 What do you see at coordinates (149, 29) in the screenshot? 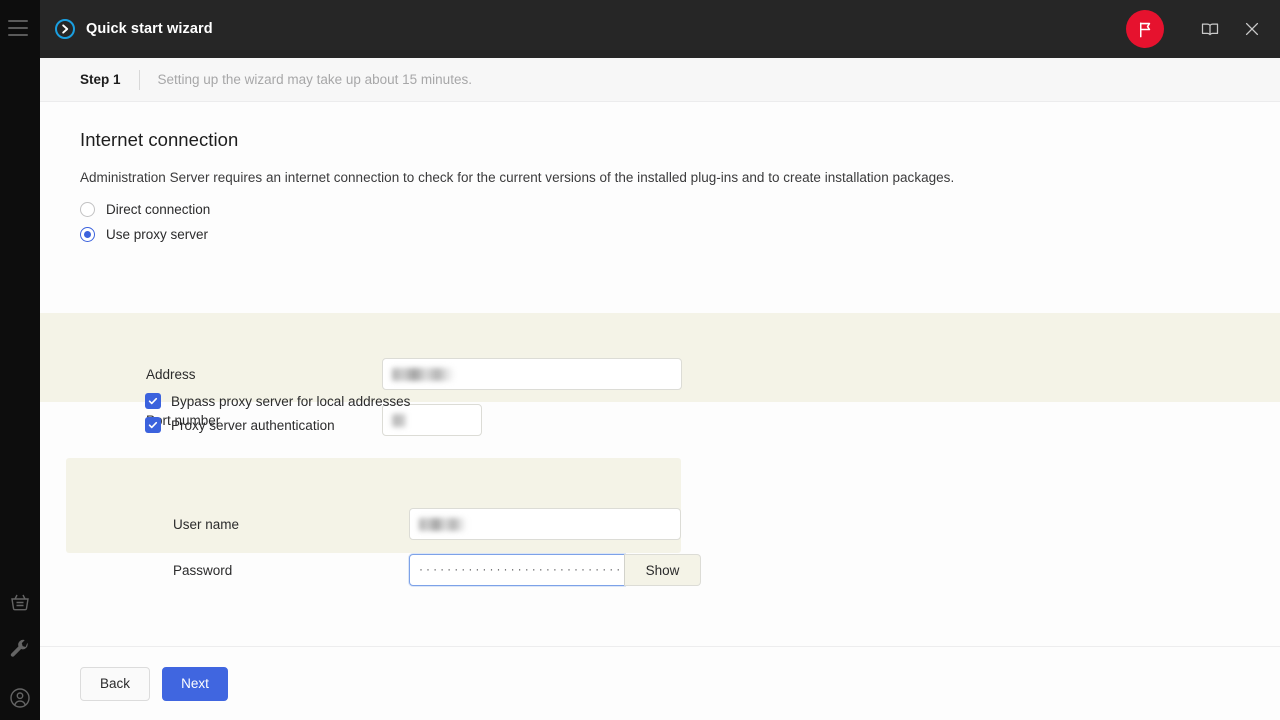
I see `window-title: Quick start wizard` at bounding box center [149, 29].